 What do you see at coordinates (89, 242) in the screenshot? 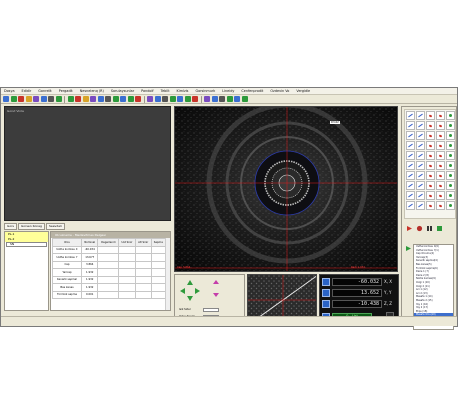
I see `column-header: Nominal` at bounding box center [89, 242].